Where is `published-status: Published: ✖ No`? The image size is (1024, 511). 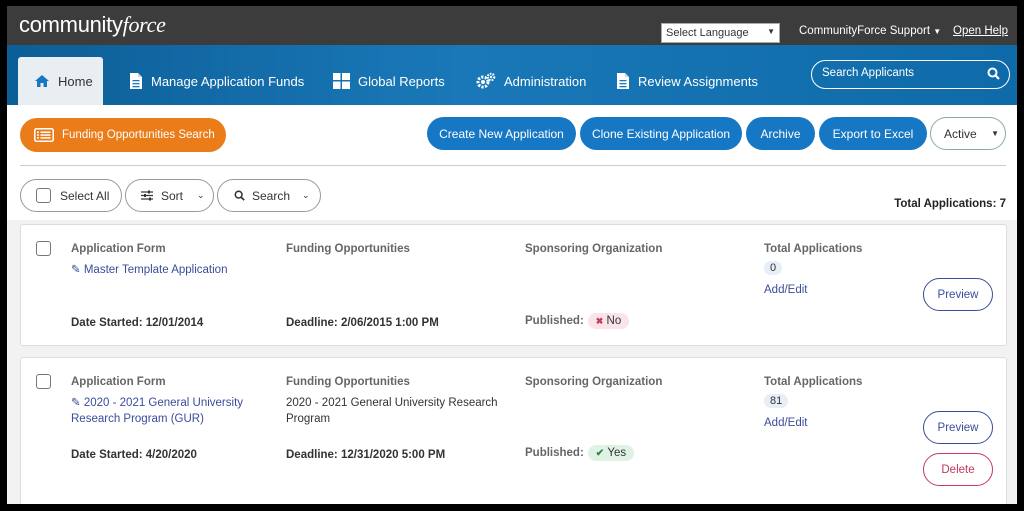 published-status: Published: ✖ No is located at coordinates (577, 321).